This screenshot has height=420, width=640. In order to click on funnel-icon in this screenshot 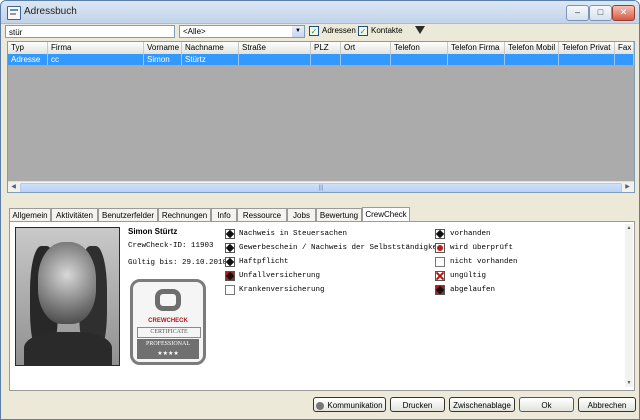, I will do `click(420, 30)`.